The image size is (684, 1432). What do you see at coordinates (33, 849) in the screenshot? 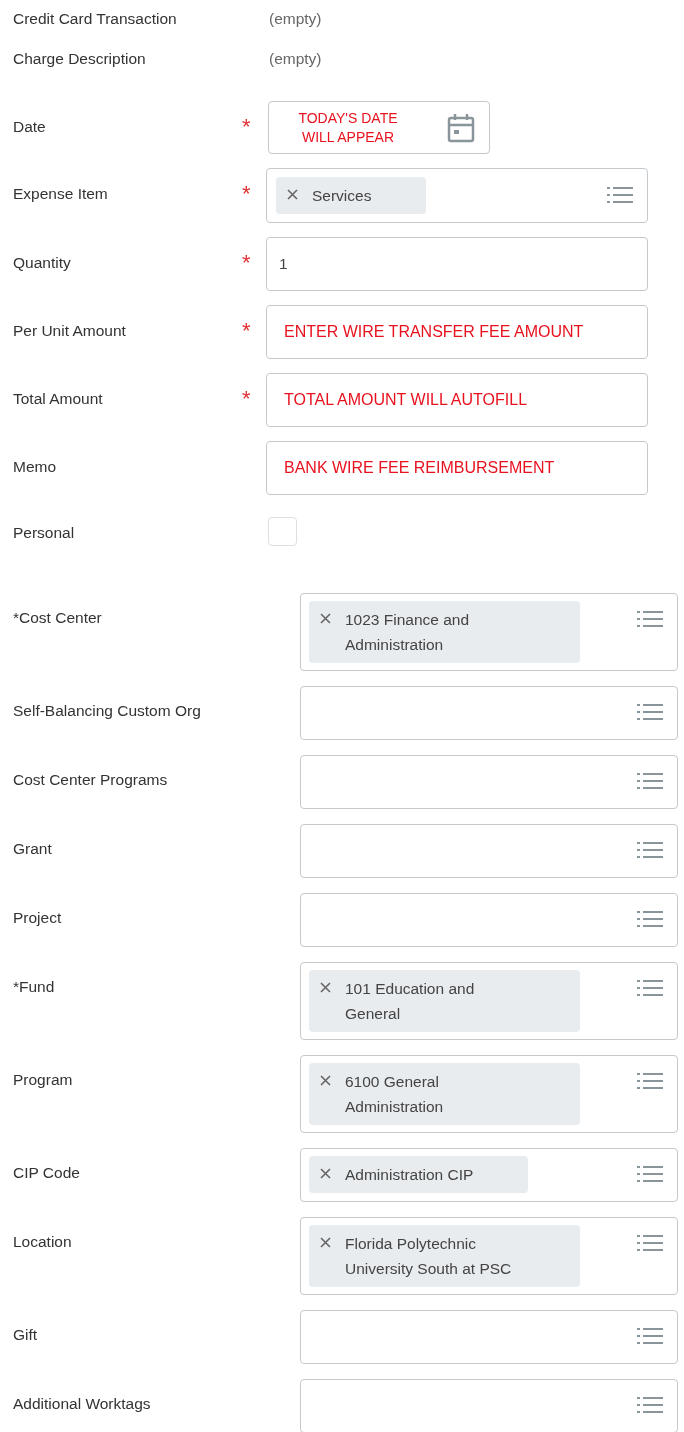
I see `field-label: Grant` at bounding box center [33, 849].